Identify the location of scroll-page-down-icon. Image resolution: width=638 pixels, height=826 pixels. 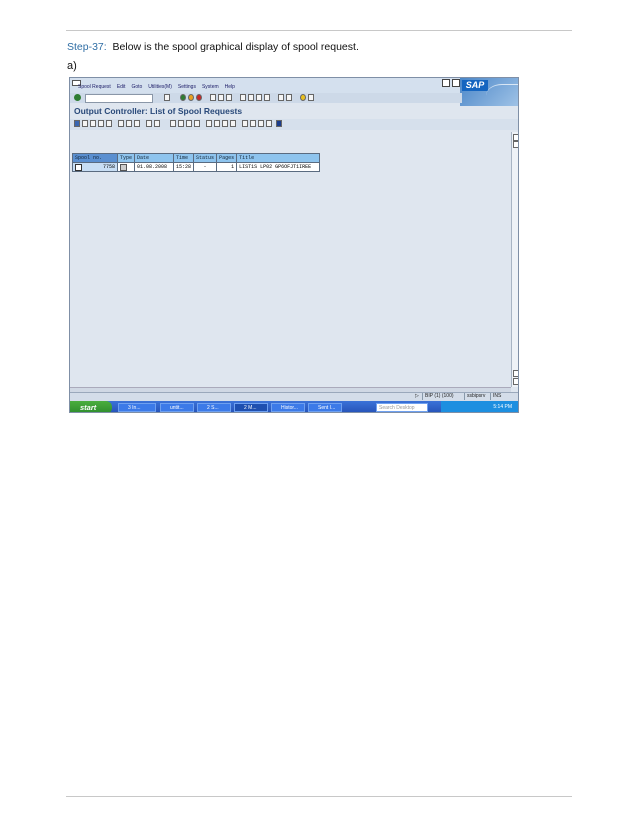
(515, 373).